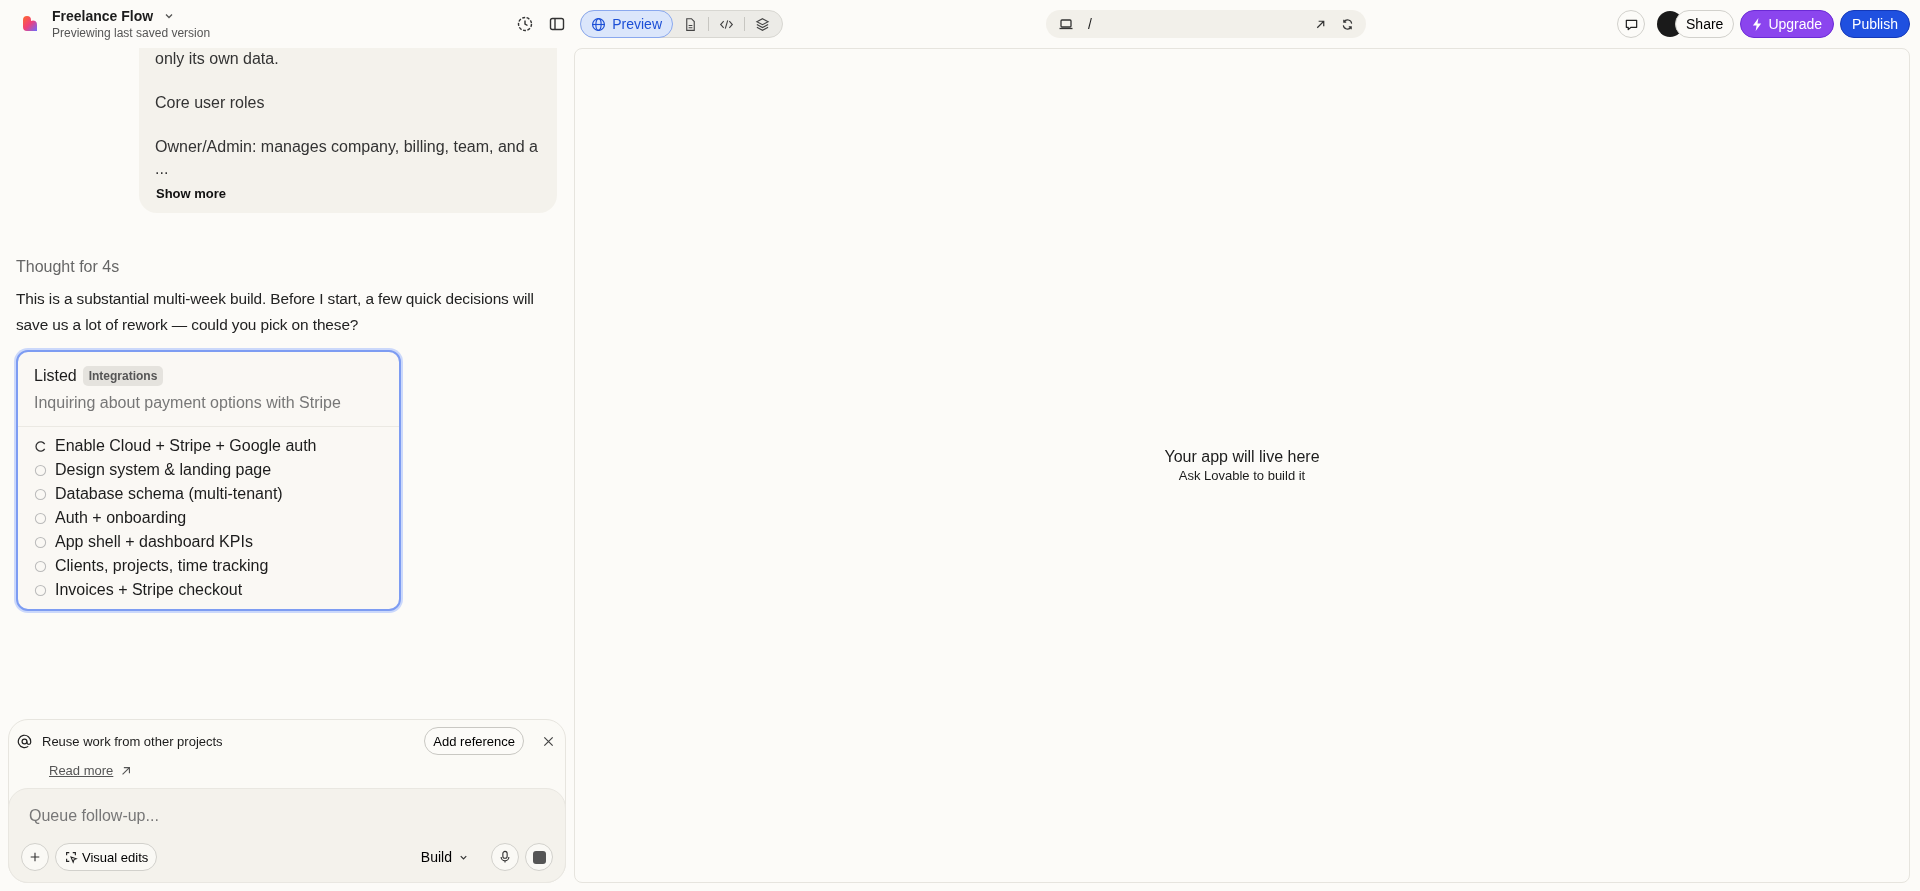 The width and height of the screenshot is (1920, 891). Describe the element at coordinates (123, 376) in the screenshot. I see `category-tag: Integrations` at that location.